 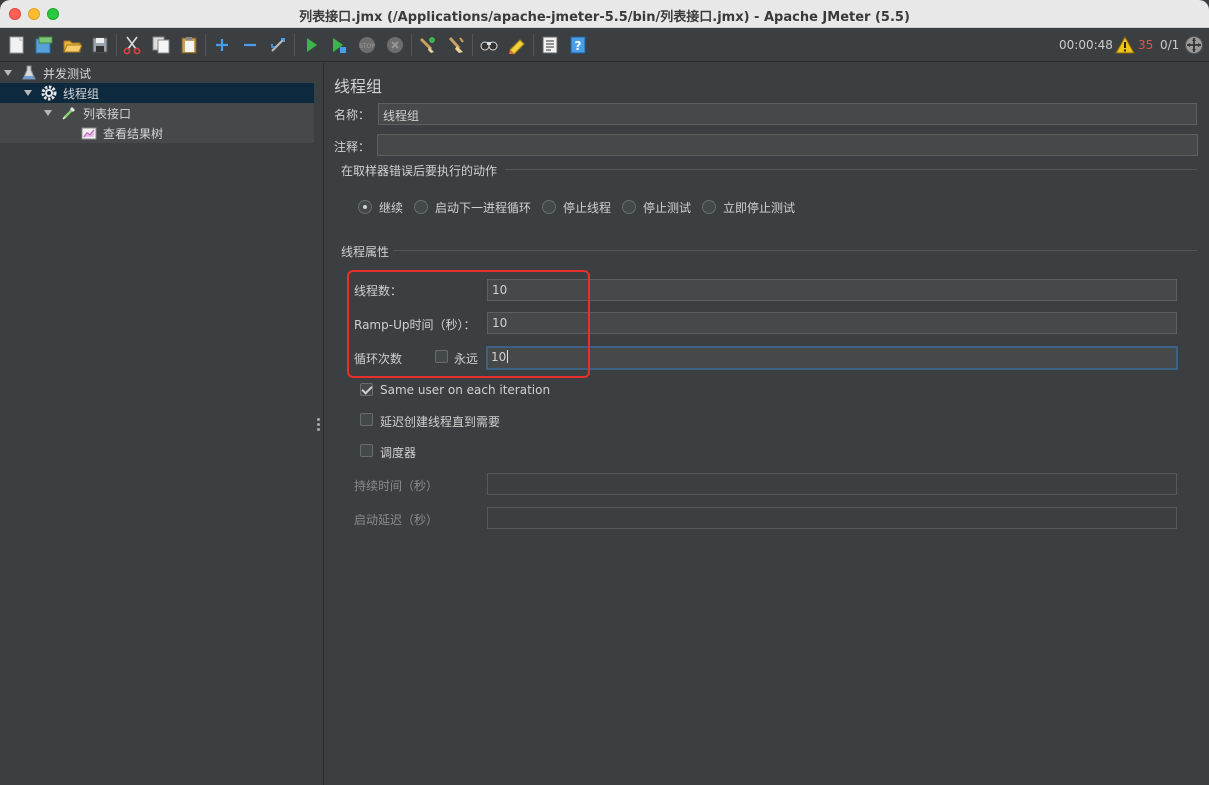 What do you see at coordinates (629, 207) in the screenshot?
I see `radio-stop-test` at bounding box center [629, 207].